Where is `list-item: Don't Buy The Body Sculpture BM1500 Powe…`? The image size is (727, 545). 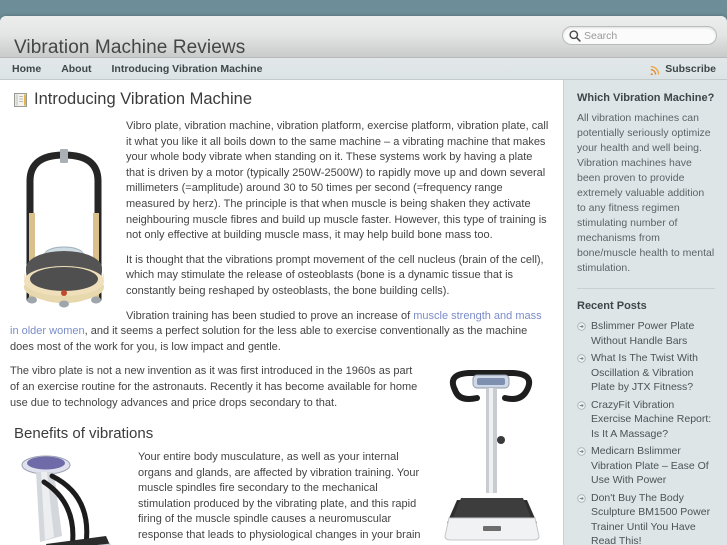
list-item: Don't Buy The Body Sculpture BM1500 Powe… is located at coordinates (646, 518).